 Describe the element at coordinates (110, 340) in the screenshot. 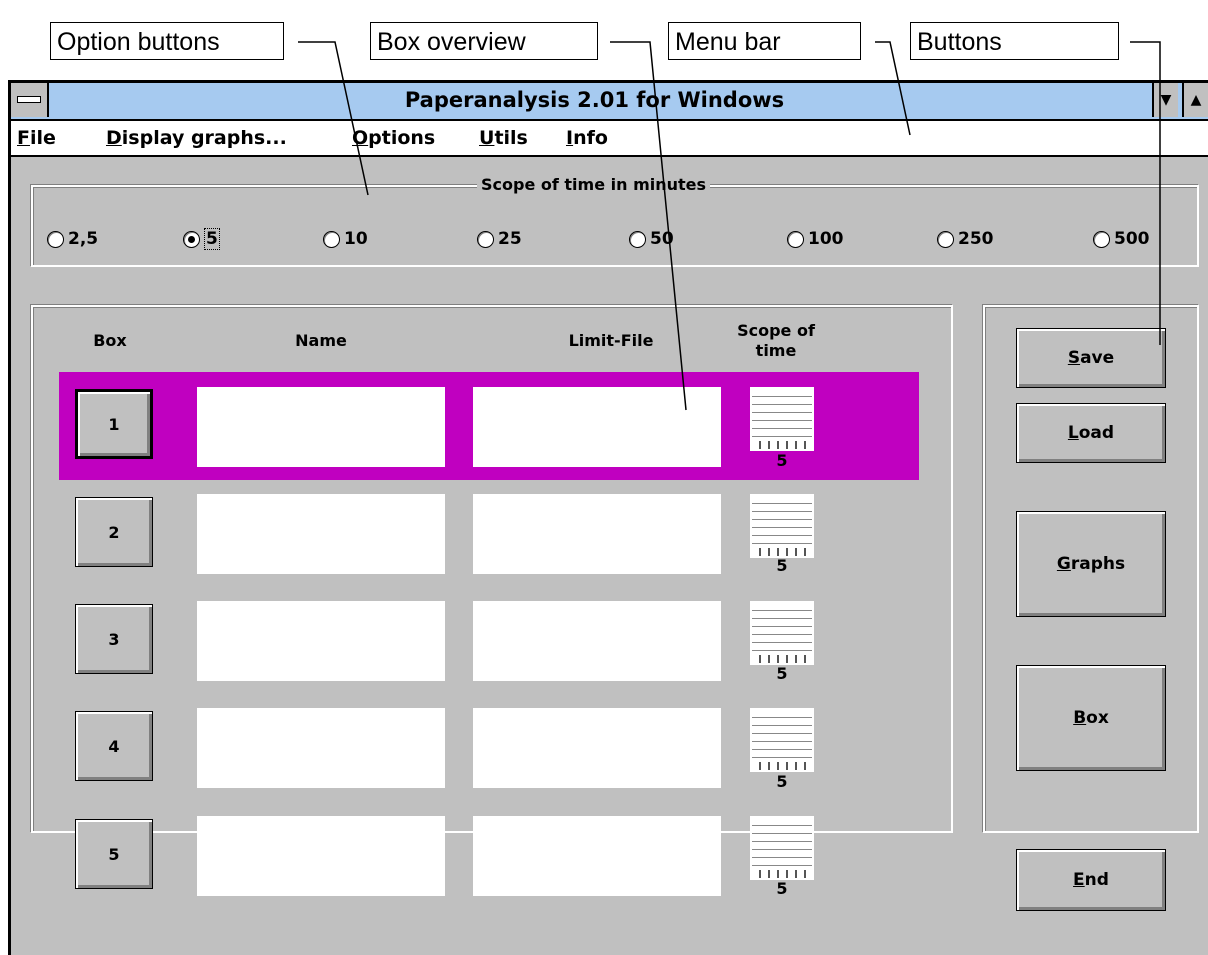

I see `header-box: Box` at that location.